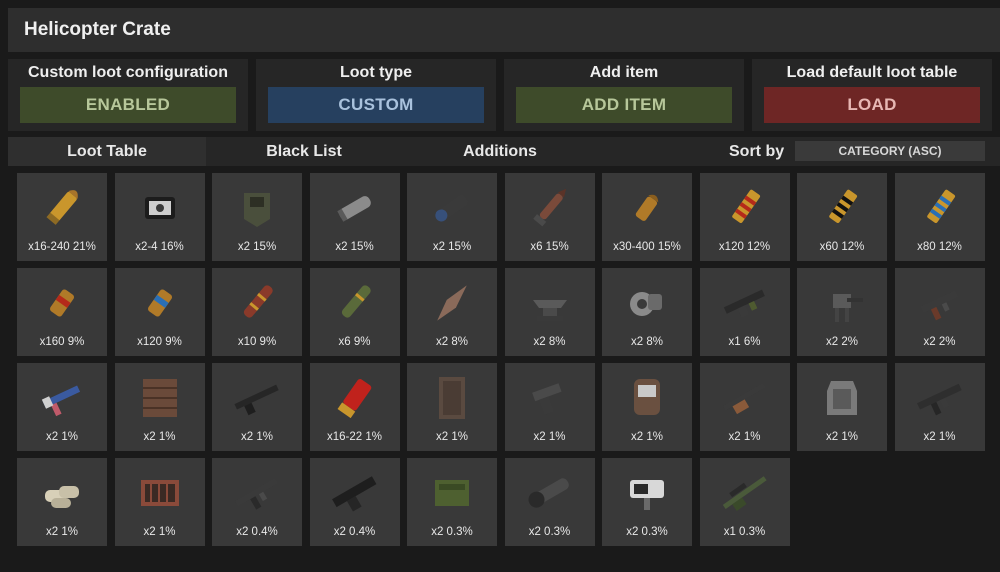 The image size is (1000, 572). Describe the element at coordinates (842, 303) in the screenshot. I see `turret-icon` at that location.